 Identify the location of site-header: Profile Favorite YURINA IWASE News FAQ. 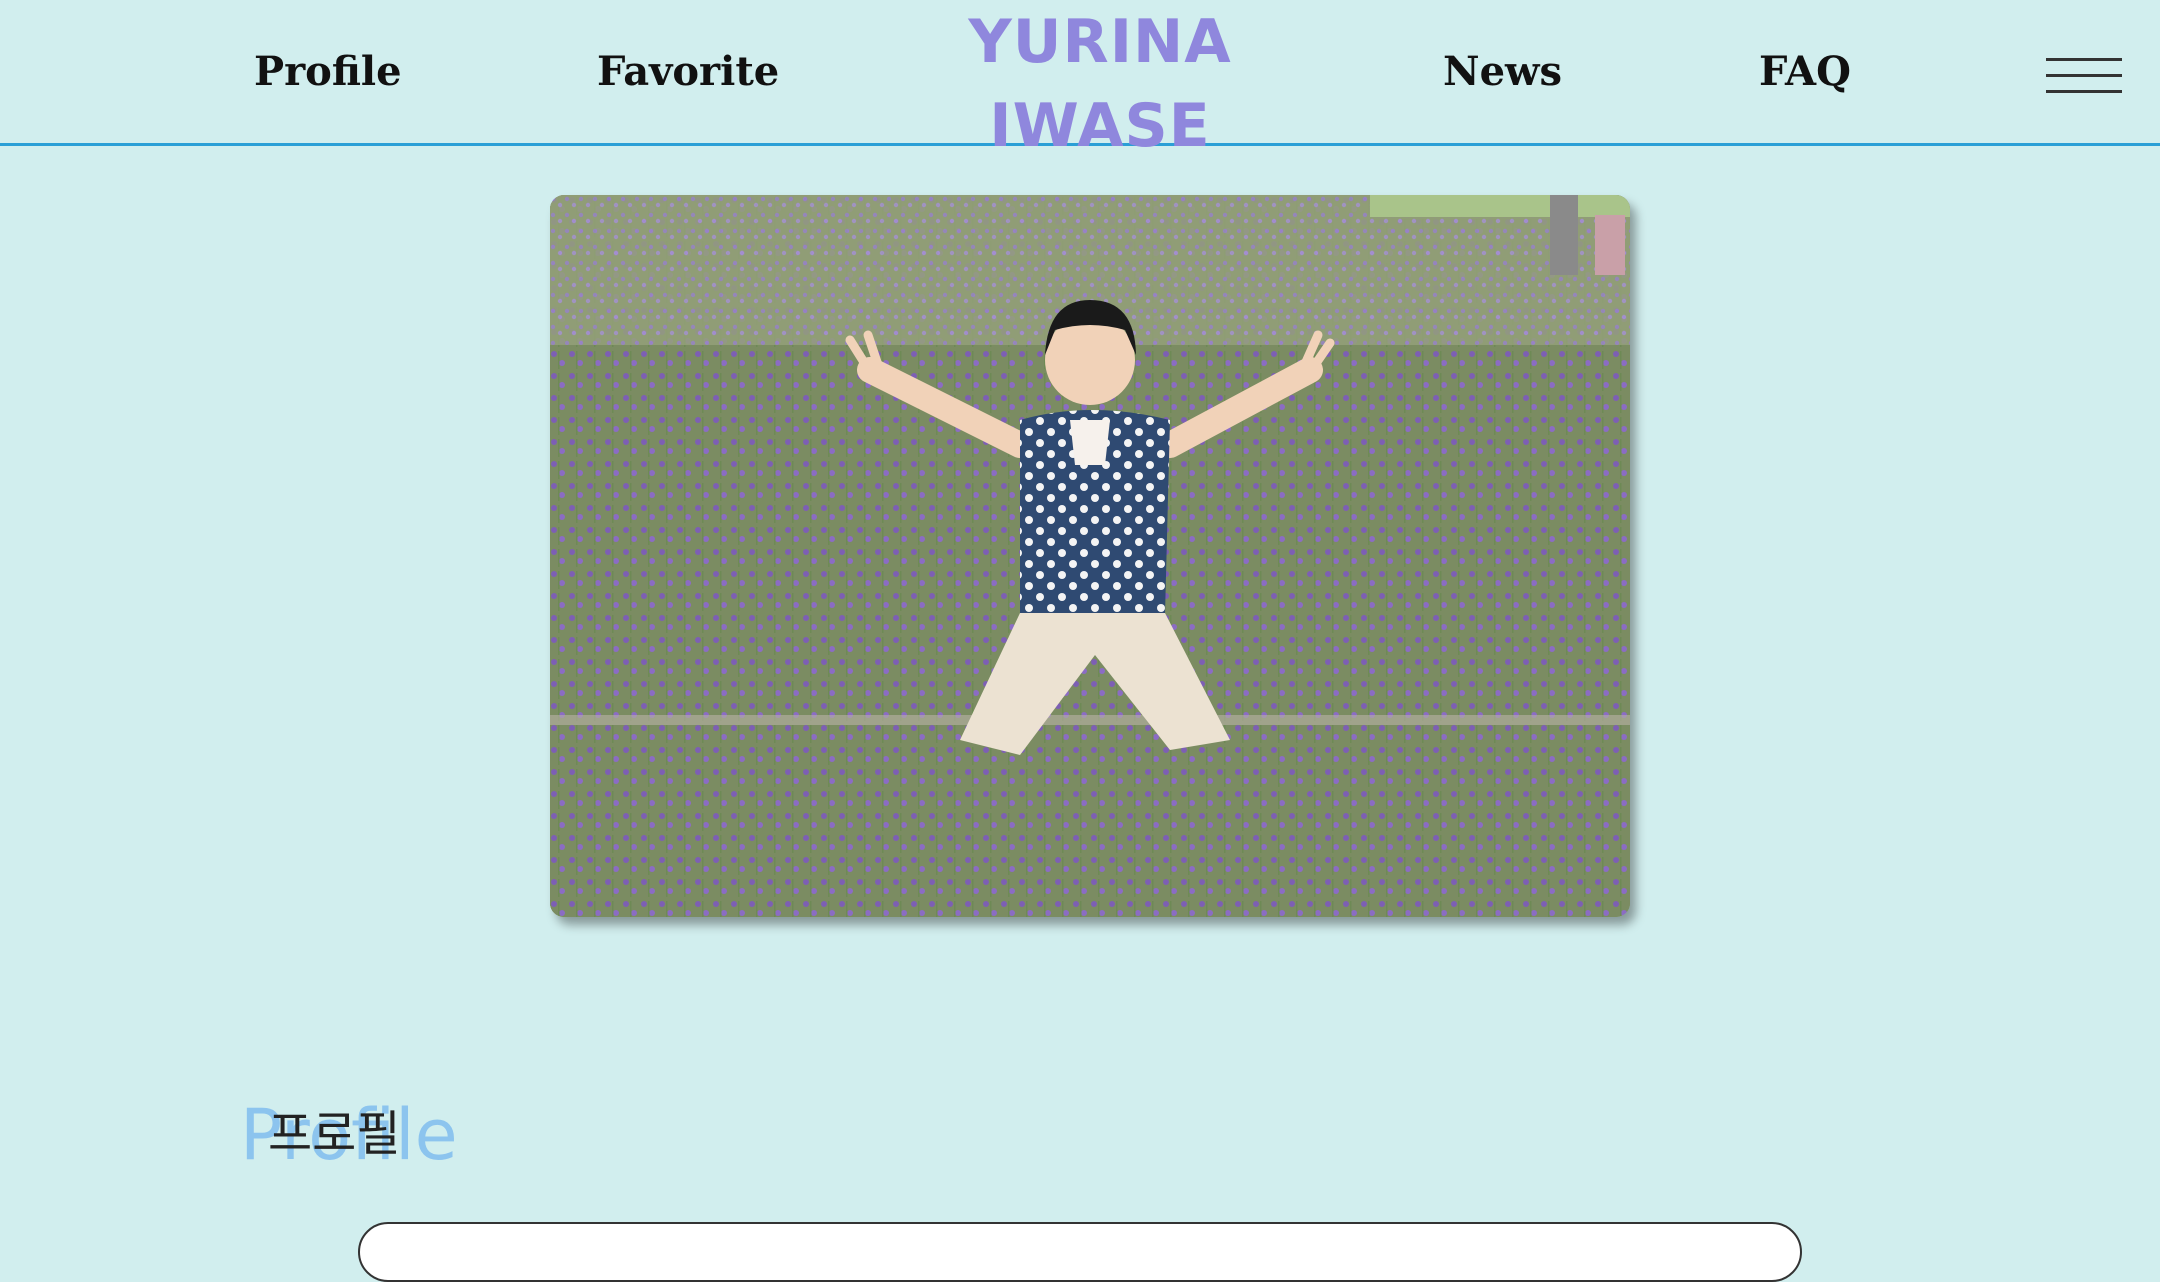
(1080, 80).